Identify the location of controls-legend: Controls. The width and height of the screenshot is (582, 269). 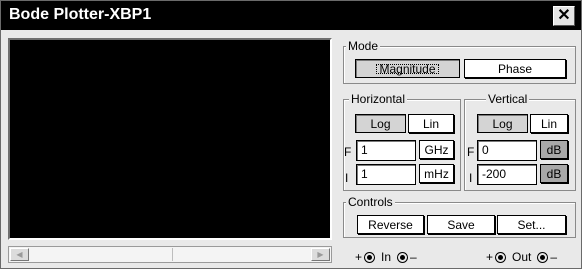
(370, 202).